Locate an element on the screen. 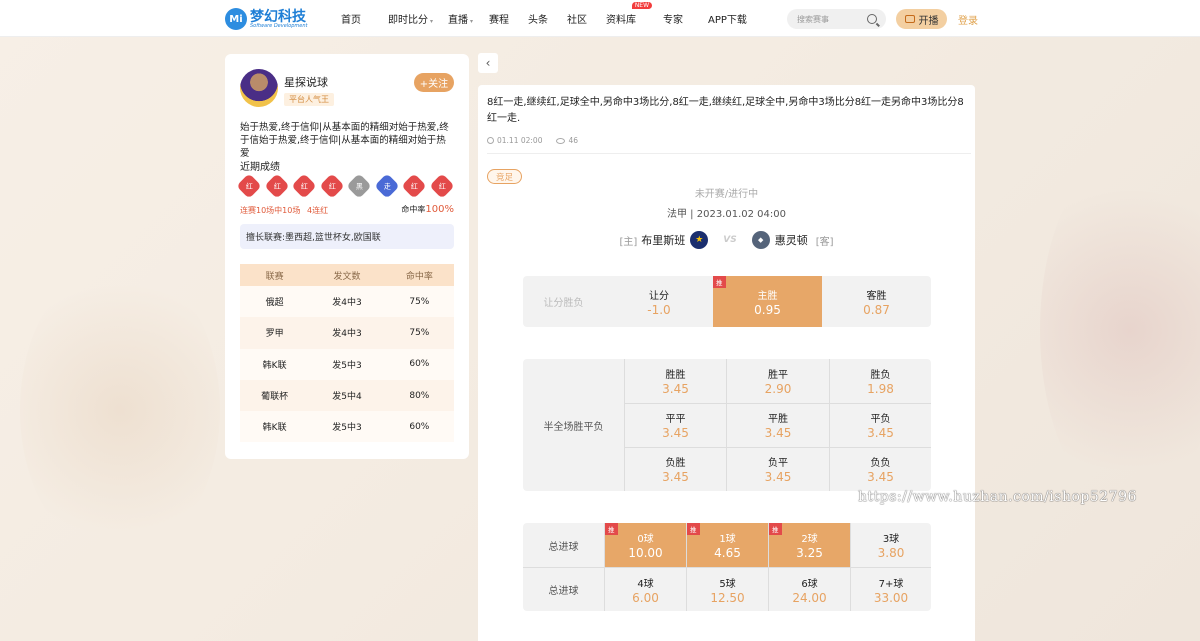 The image size is (1200, 641). chevron-left-icon: ‹ is located at coordinates (488, 63).